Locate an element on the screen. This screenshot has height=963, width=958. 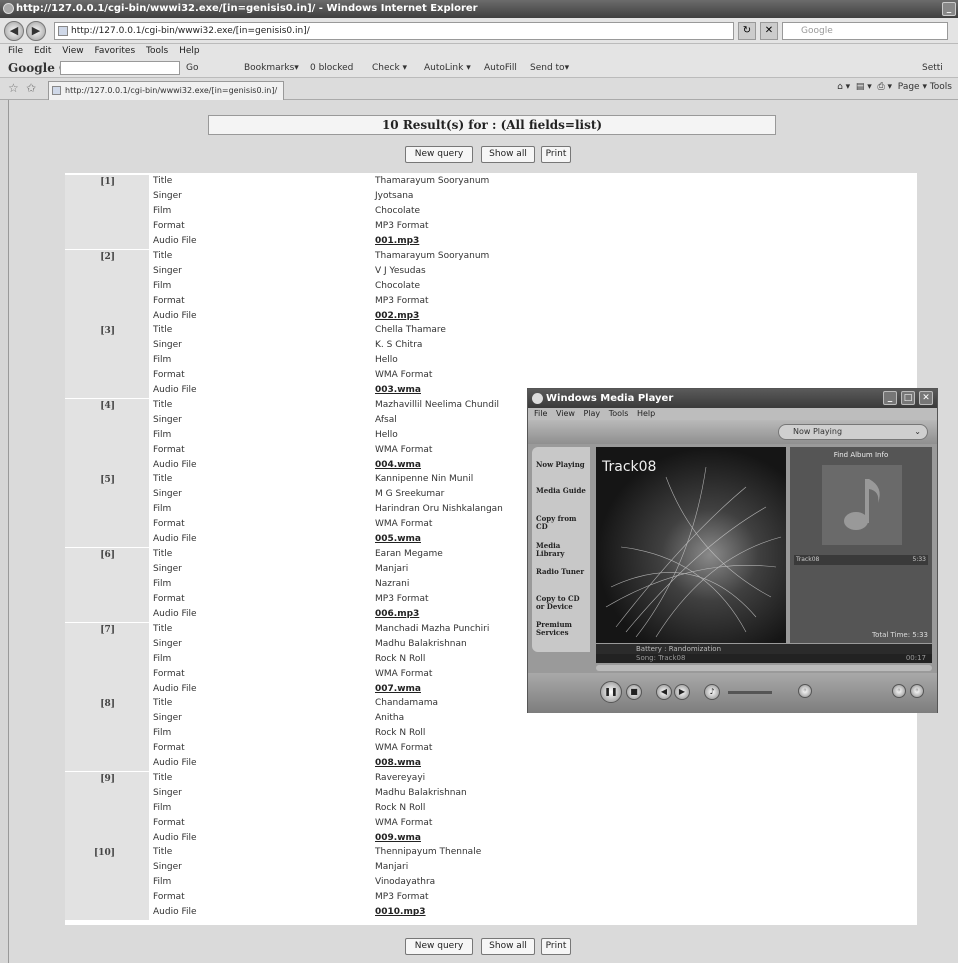
taskbar-media-library: Media Library is located at coordinates (562, 550).